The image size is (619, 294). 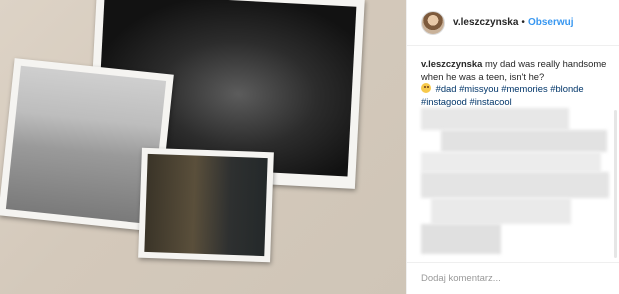 I want to click on comments-scrollbar, so click(x=615, y=184).